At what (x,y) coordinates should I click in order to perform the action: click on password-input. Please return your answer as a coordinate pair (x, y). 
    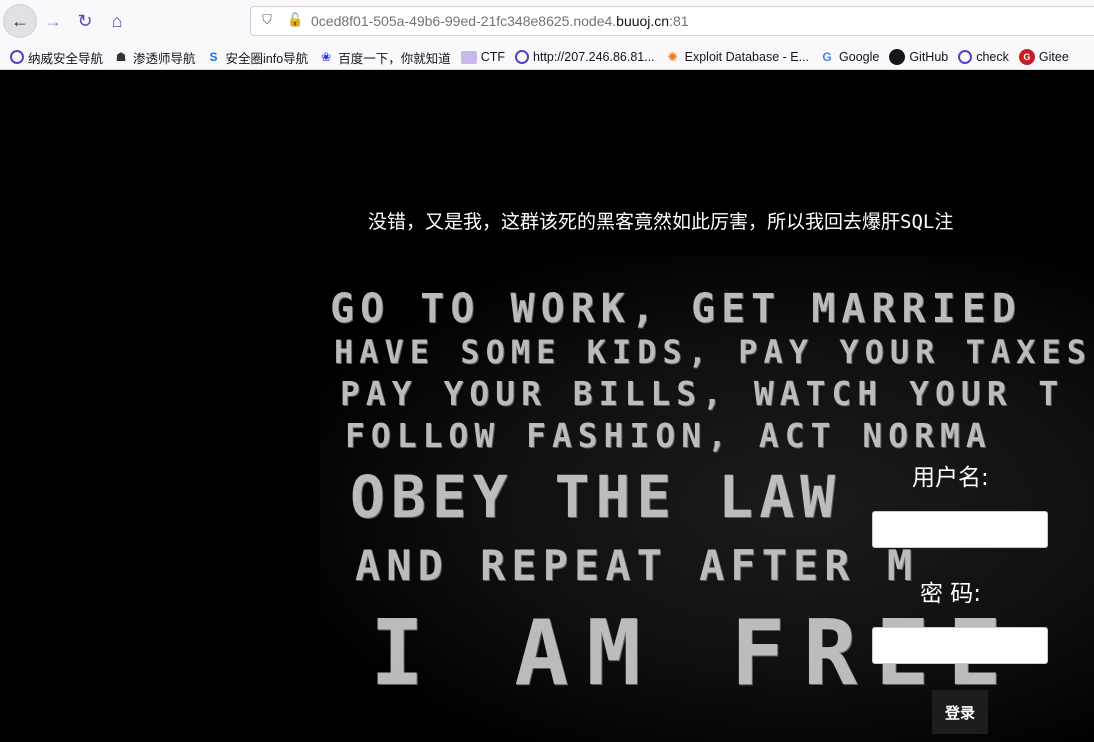
    Looking at the image, I should click on (960, 645).